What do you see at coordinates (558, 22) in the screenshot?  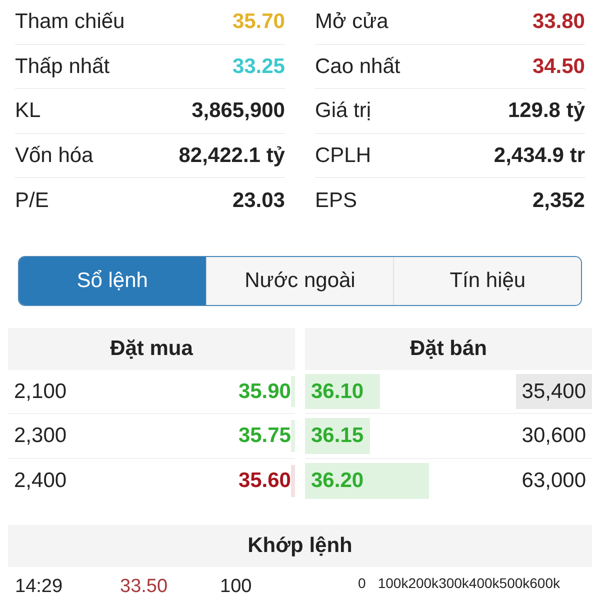 I see `stat-value: 33.80` at bounding box center [558, 22].